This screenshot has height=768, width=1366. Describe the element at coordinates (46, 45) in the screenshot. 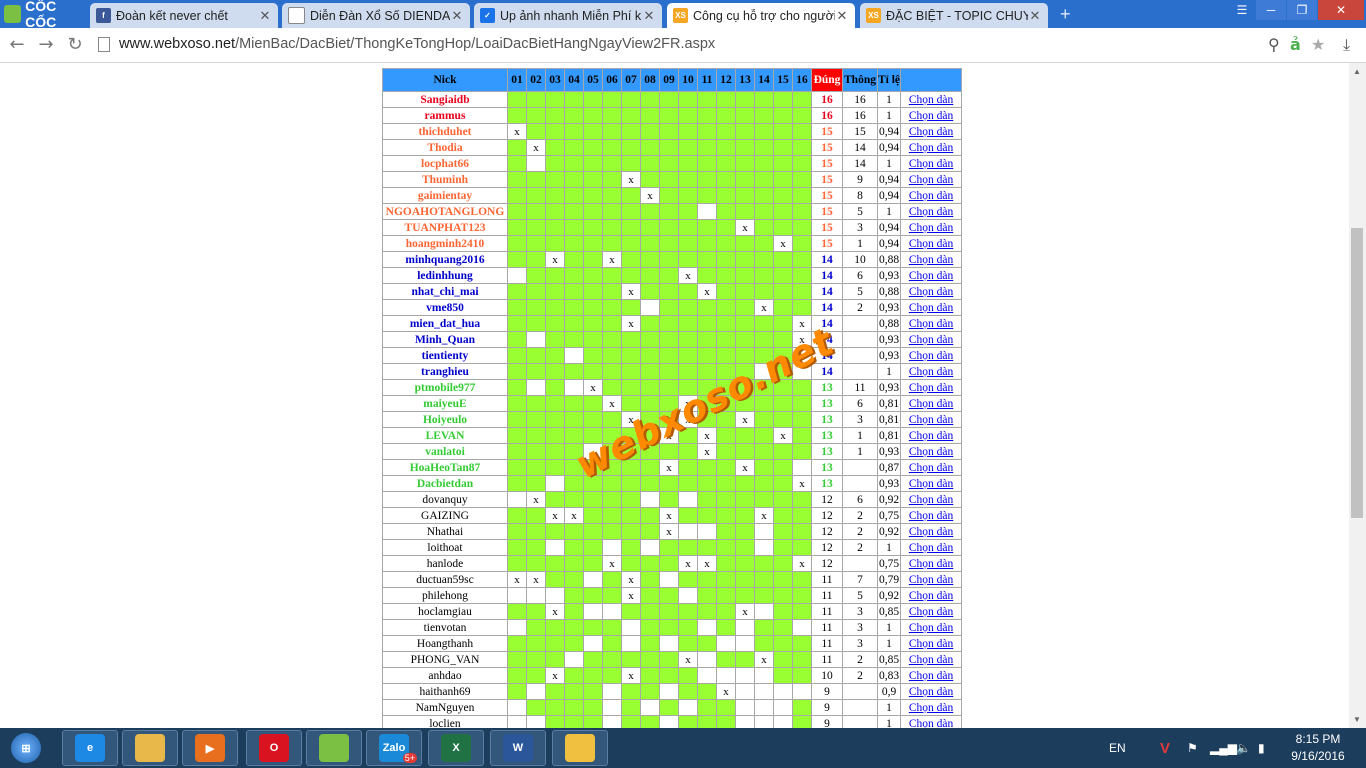

I see `forward-button: →` at that location.